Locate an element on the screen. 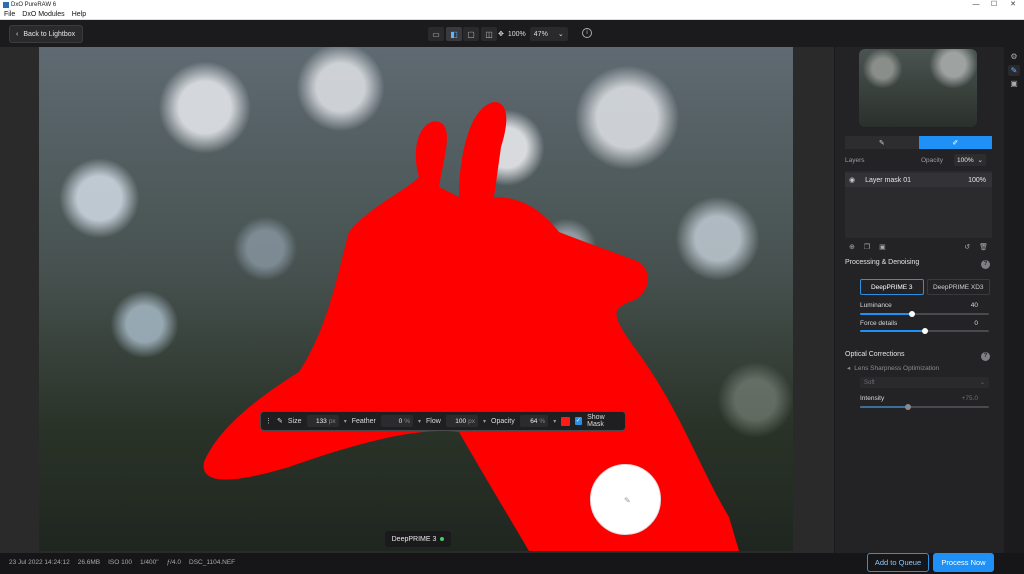 The width and height of the screenshot is (1024, 574). layer-opacity-select: 100% ⌄ is located at coordinates (970, 160).